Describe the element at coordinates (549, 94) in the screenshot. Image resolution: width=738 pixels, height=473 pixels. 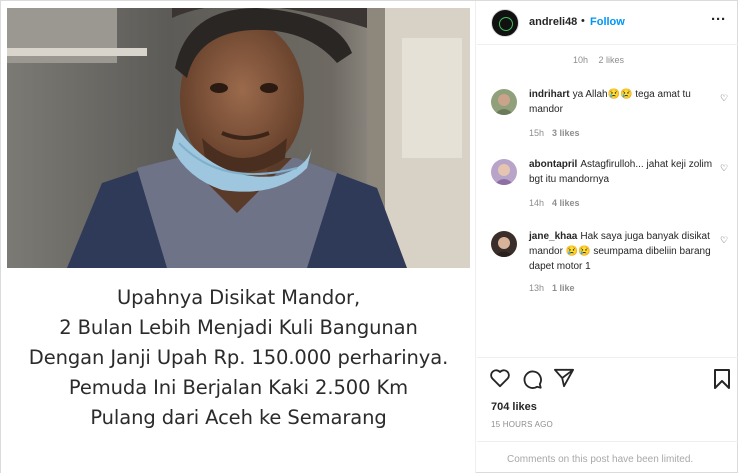
I see `comment-username: indrihart` at that location.